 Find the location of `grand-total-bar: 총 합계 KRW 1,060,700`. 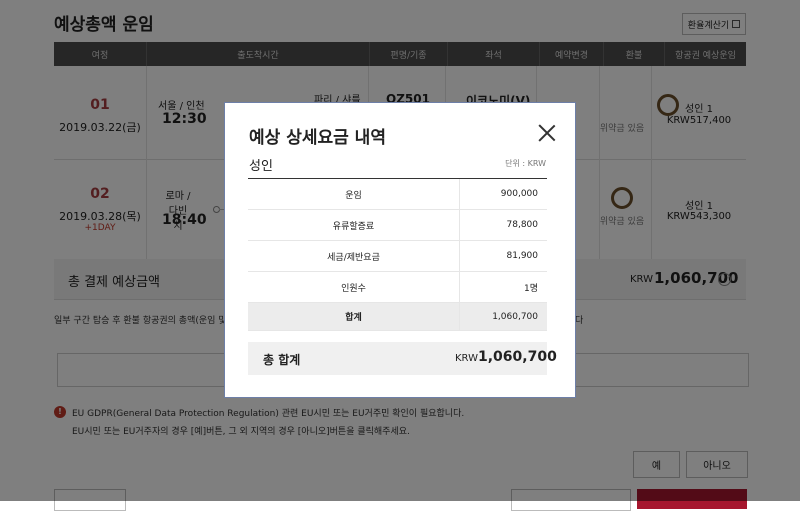

grand-total-bar: 총 합계 KRW 1,060,700 is located at coordinates (402, 358).